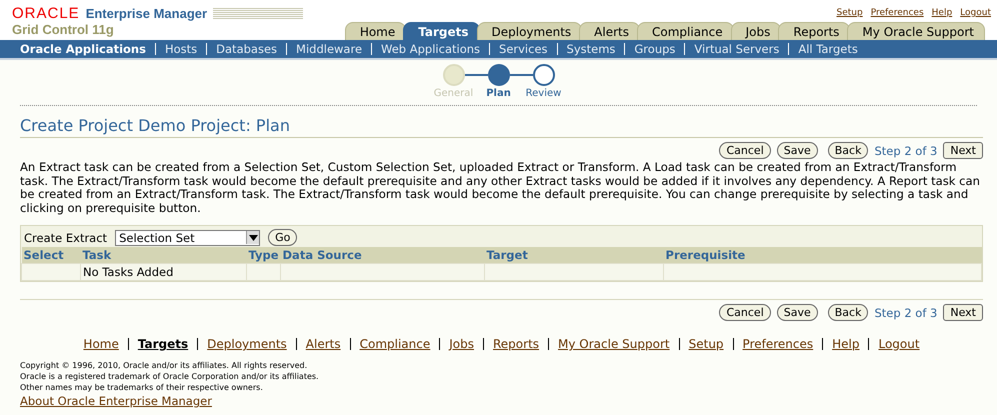 This screenshot has width=997, height=415. What do you see at coordinates (247, 49) in the screenshot?
I see `sub-tab: Databases` at bounding box center [247, 49].